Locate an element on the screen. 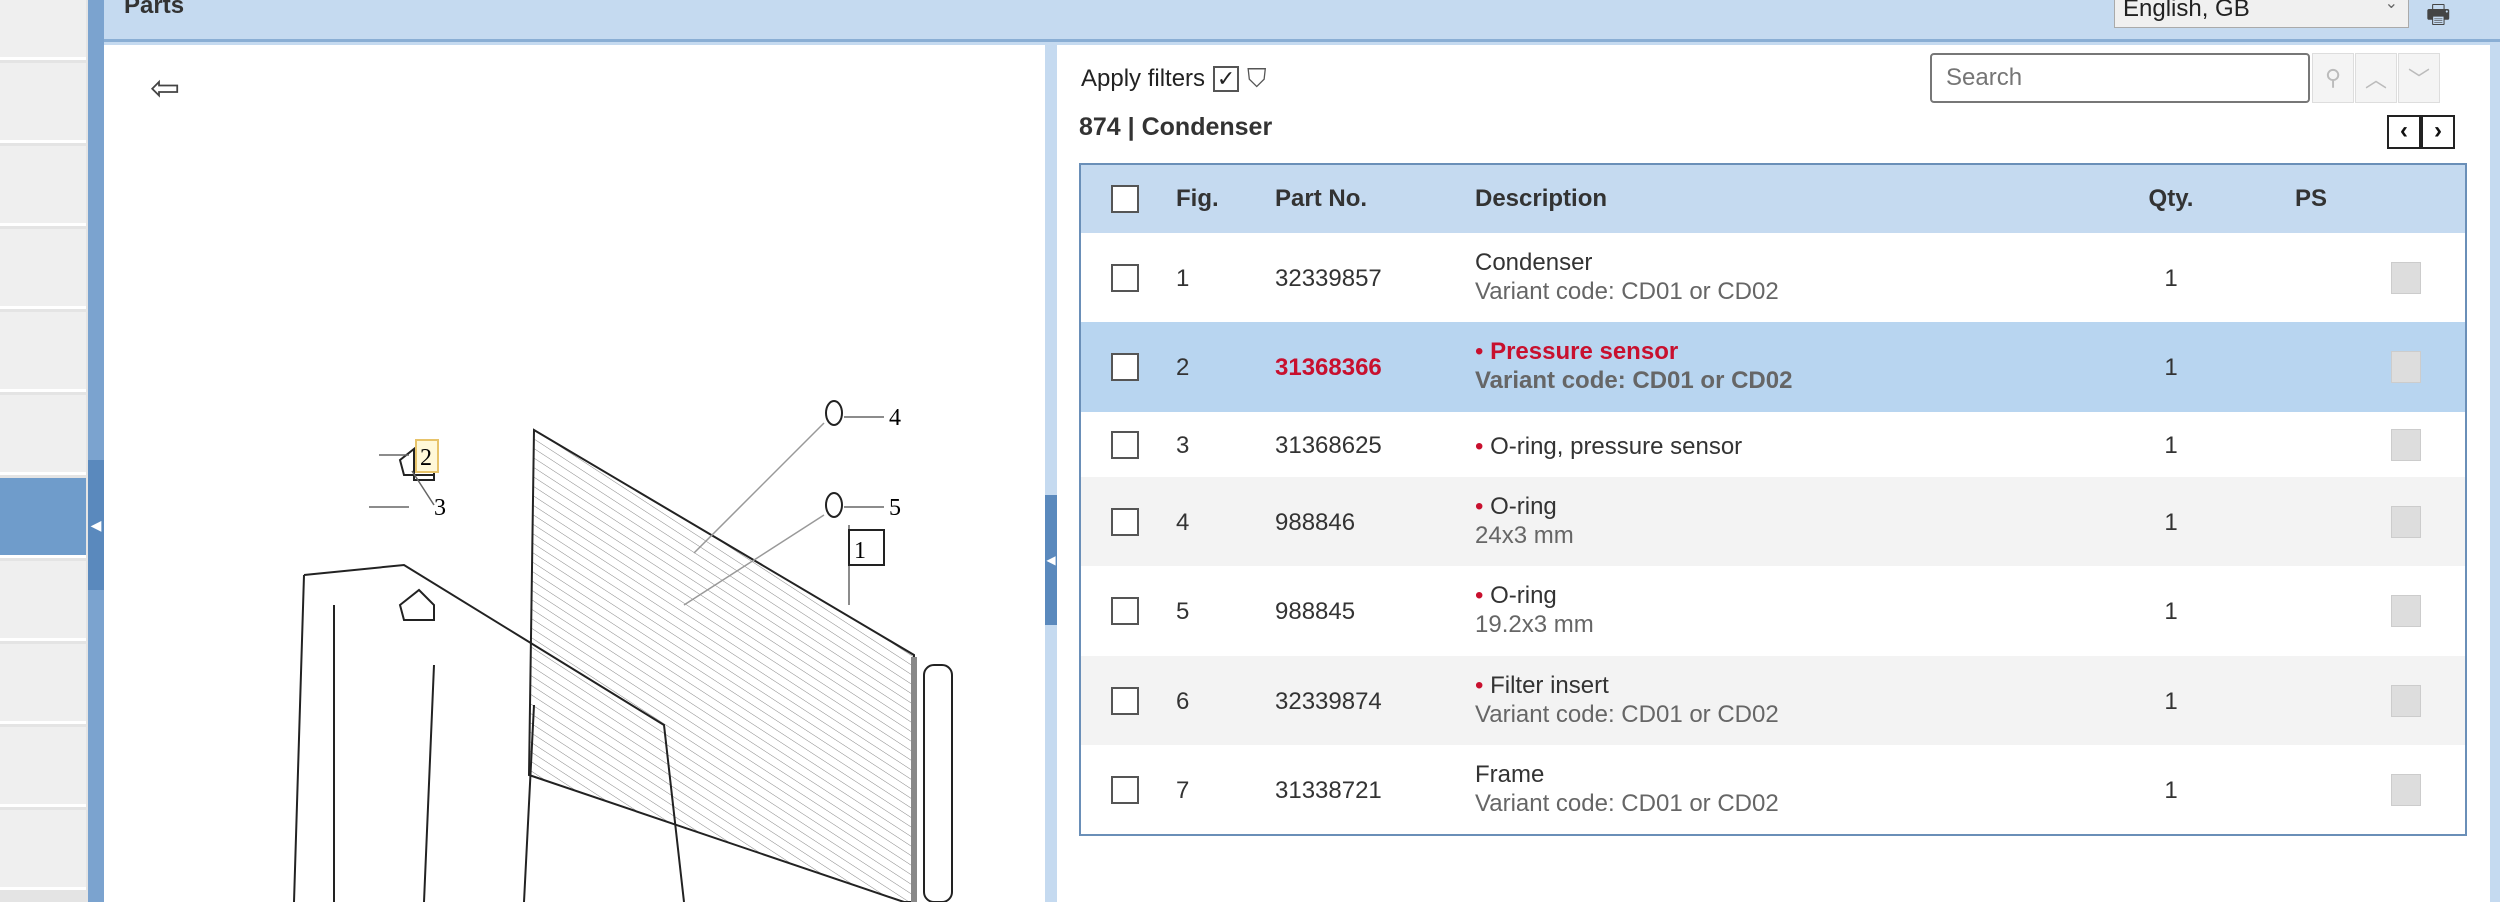 Image resolution: width=2500 pixels, height=902 pixels. callout-3: 3 is located at coordinates (440, 508).